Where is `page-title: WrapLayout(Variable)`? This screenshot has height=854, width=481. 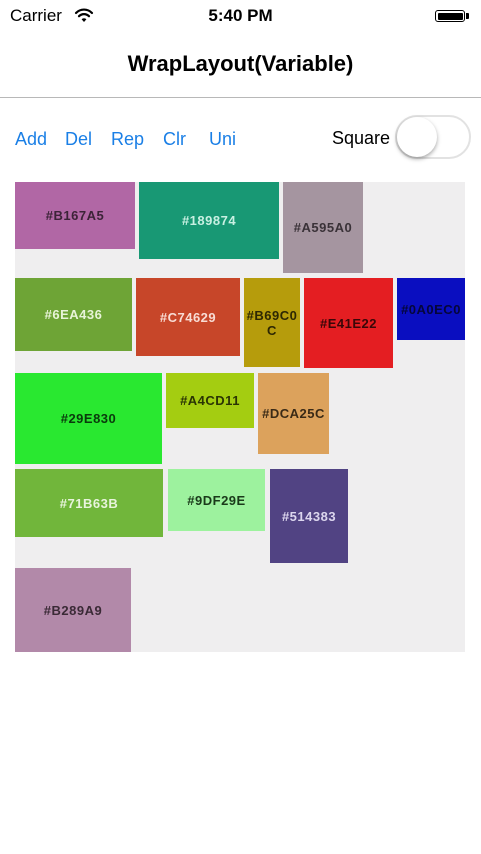 page-title: WrapLayout(Variable) is located at coordinates (240, 63).